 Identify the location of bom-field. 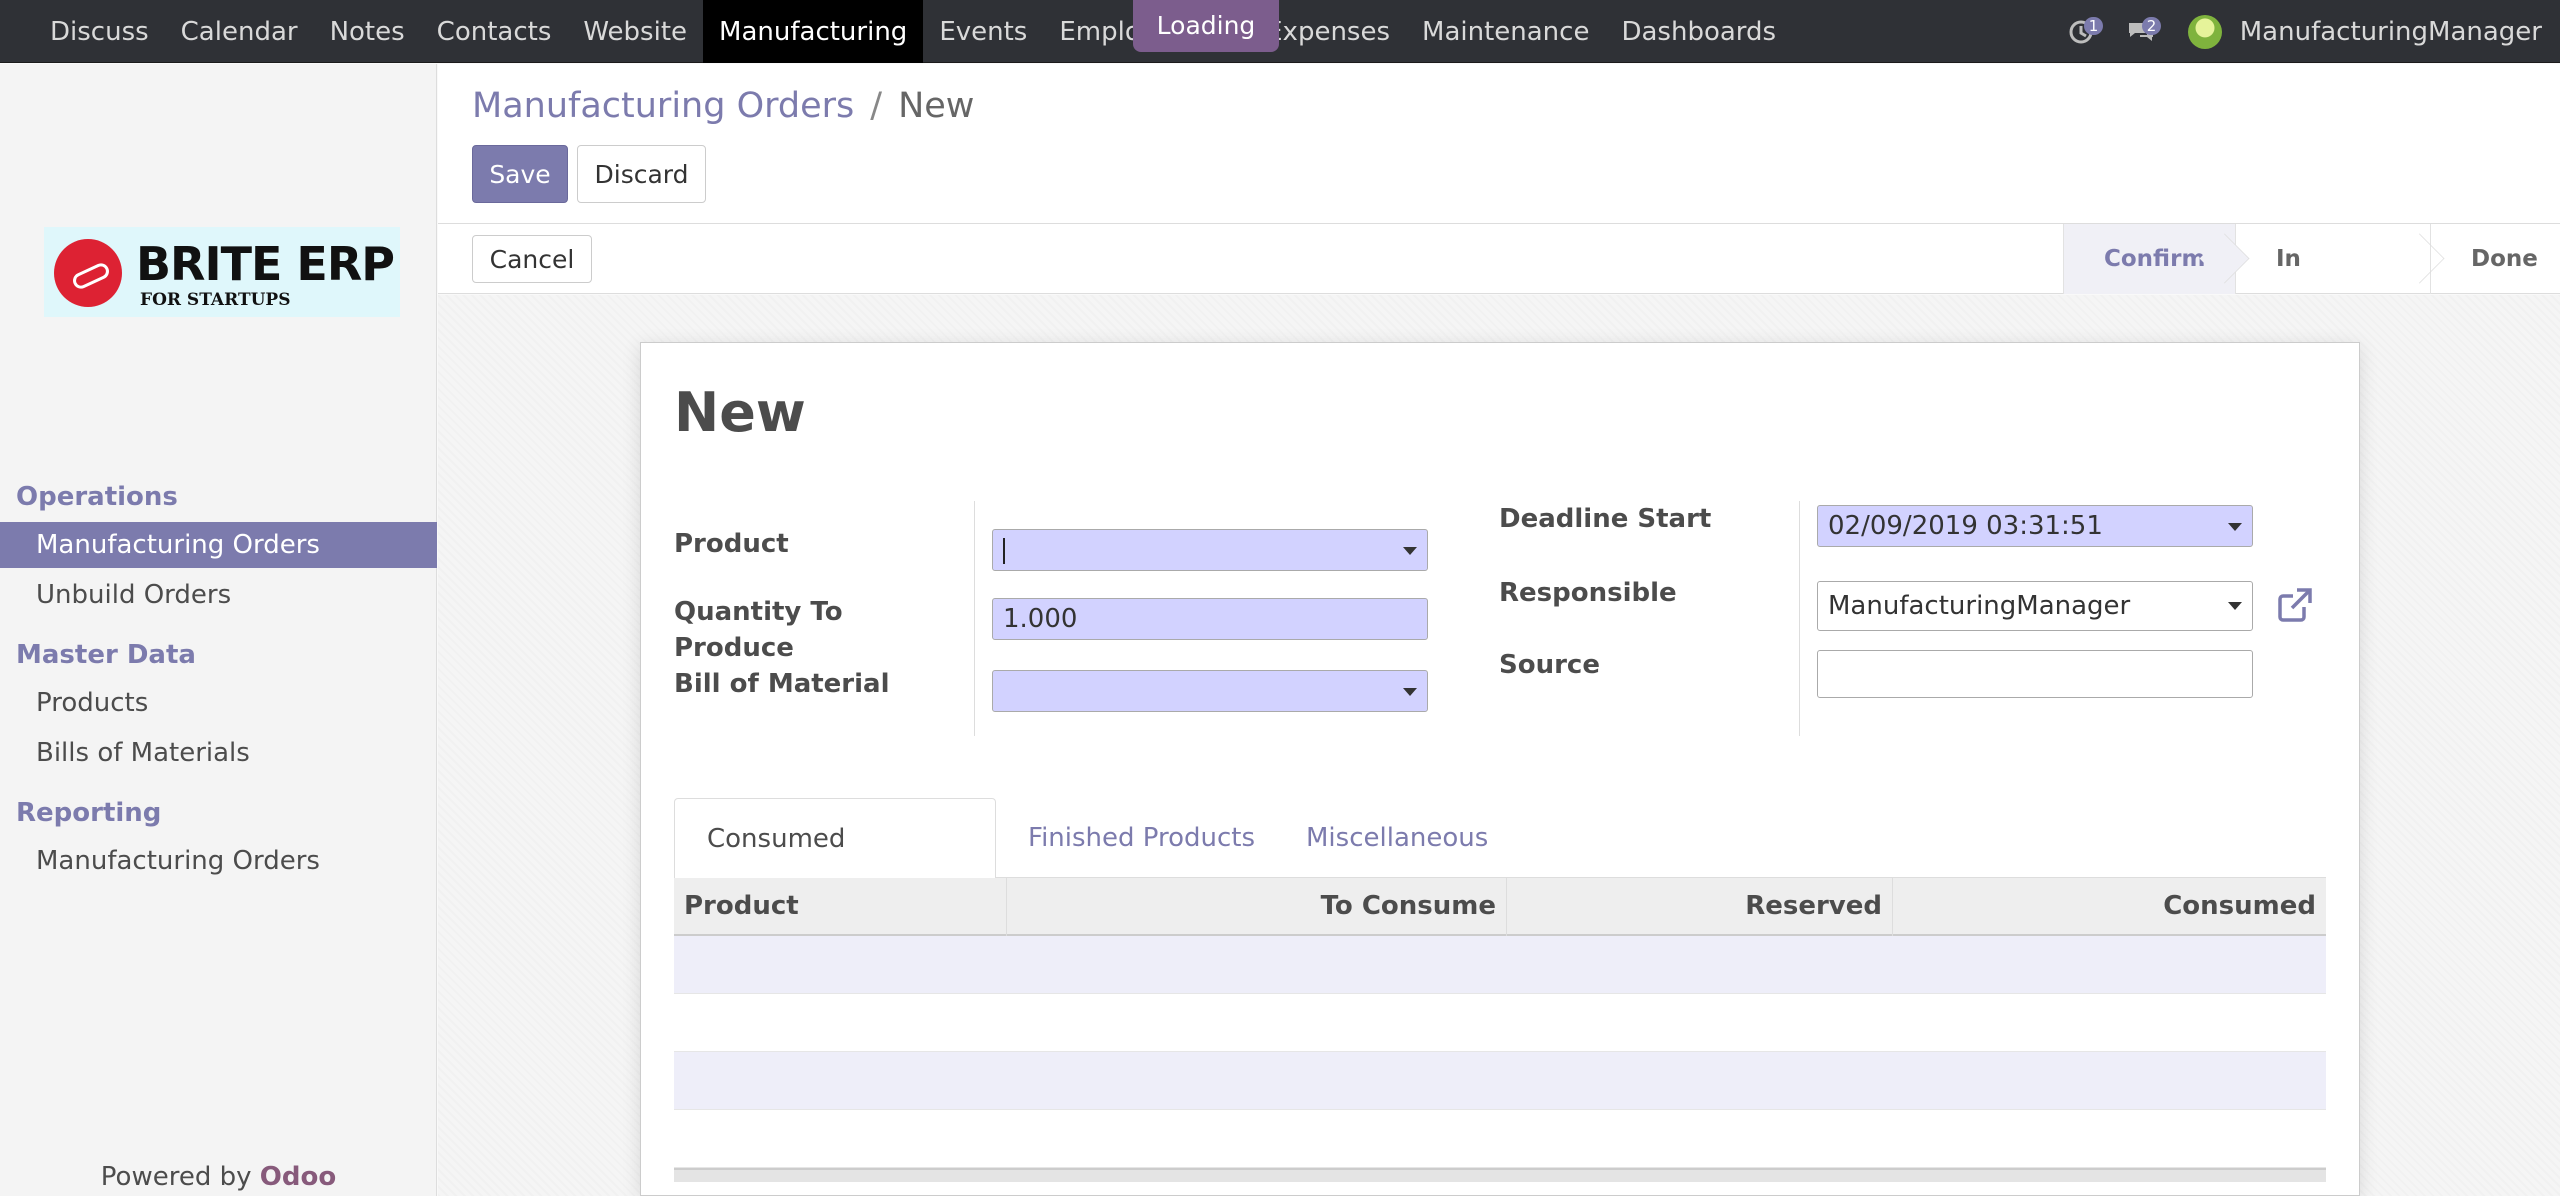
(1210, 691).